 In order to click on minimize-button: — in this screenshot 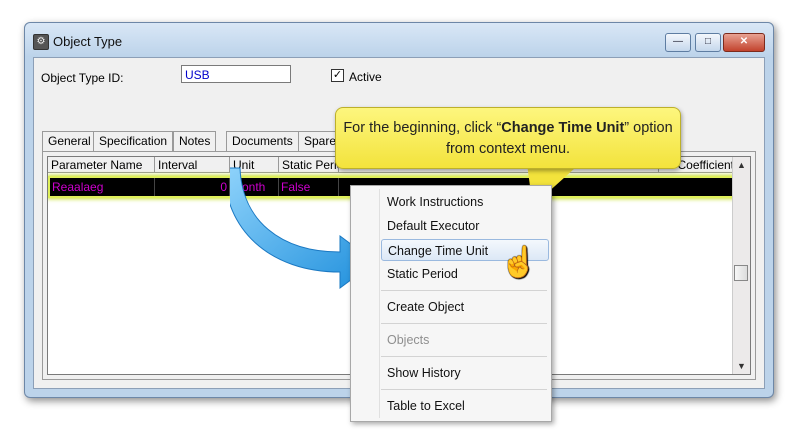, I will do `click(678, 42)`.